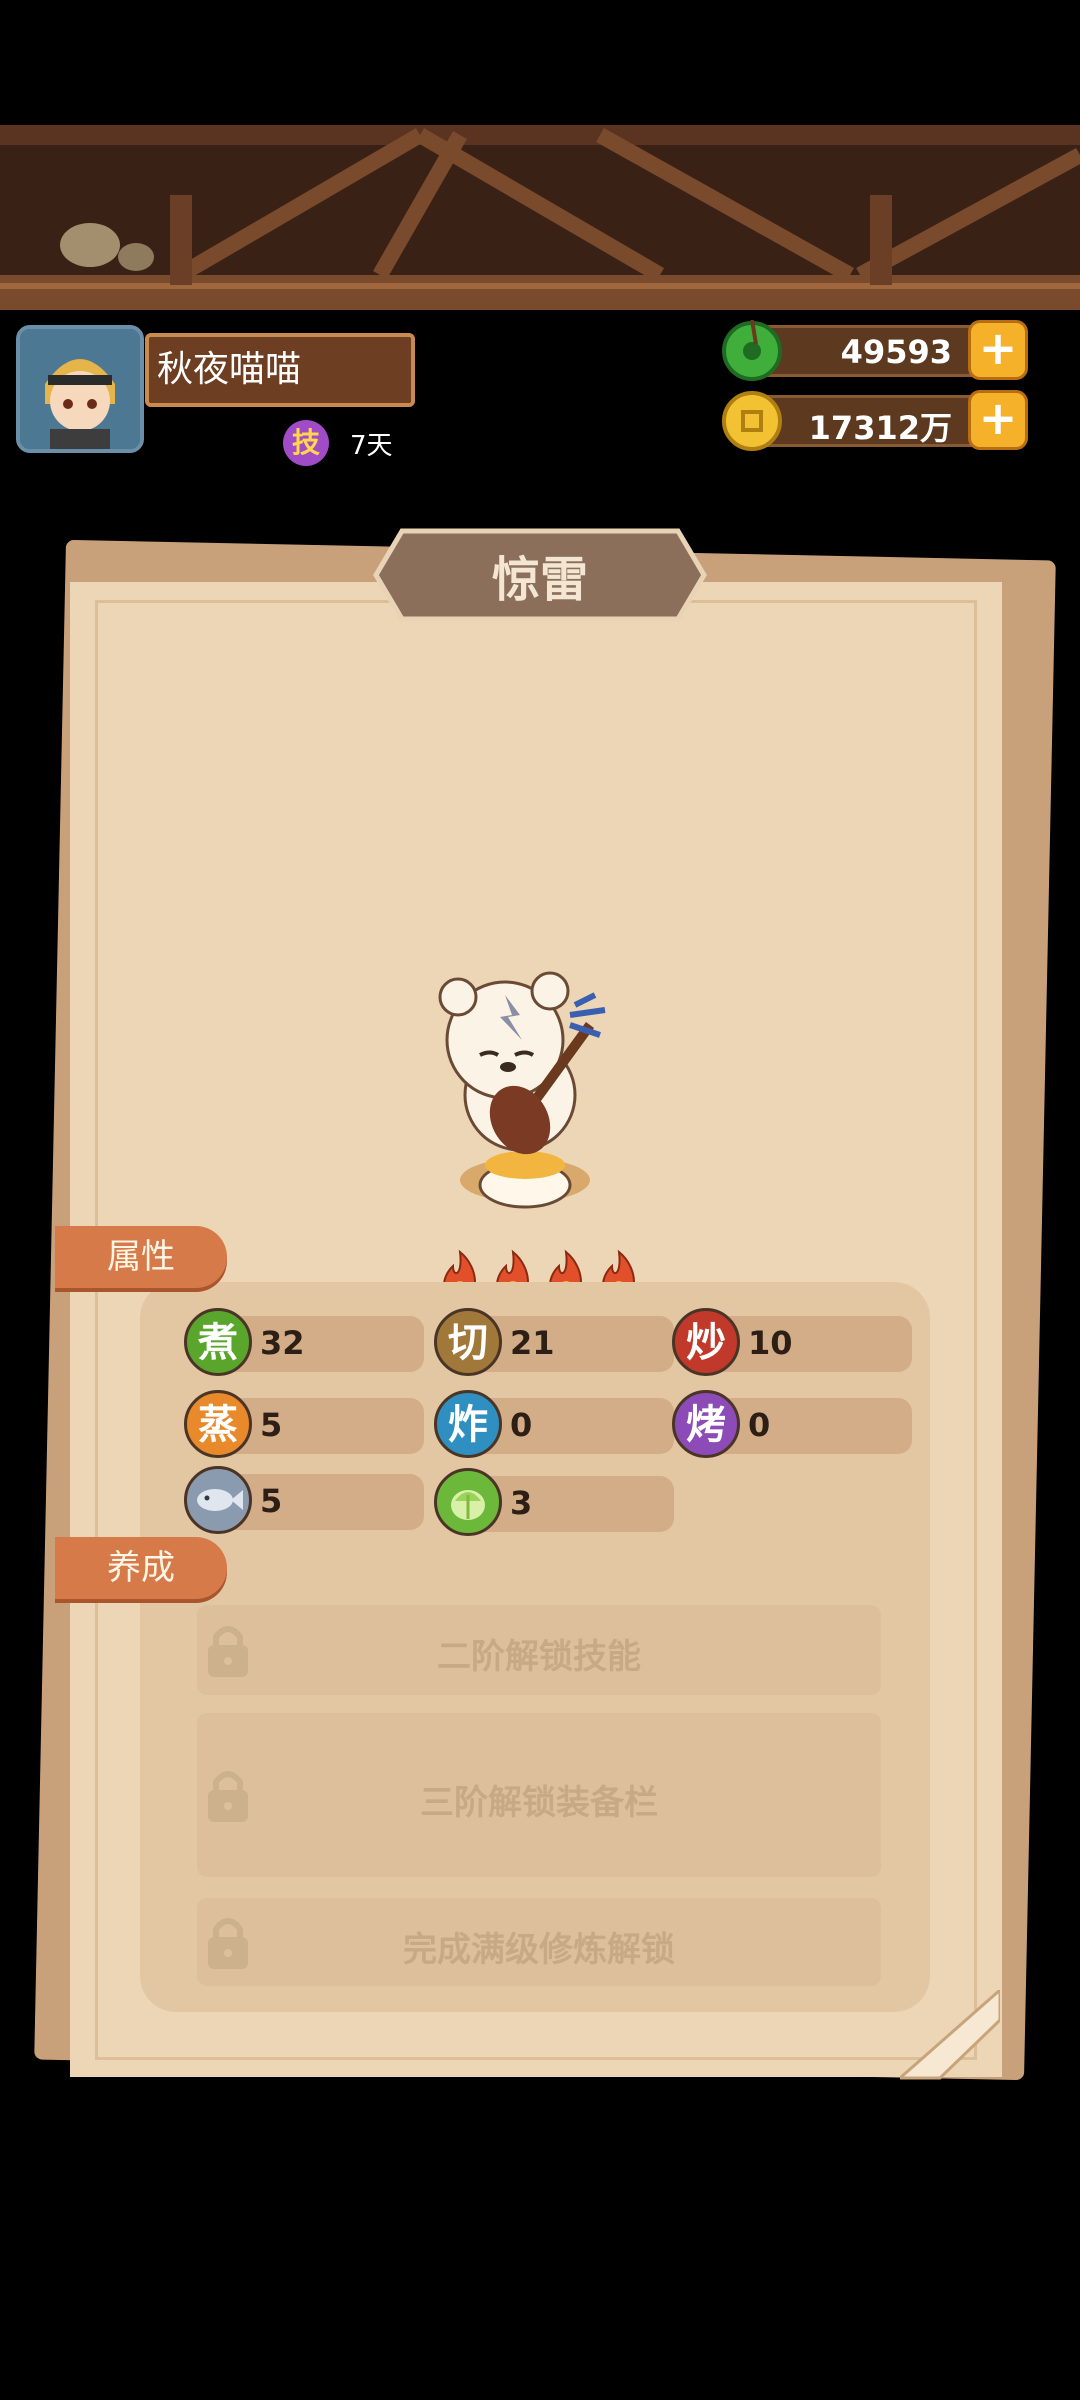 Image resolution: width=1080 pixels, height=2400 pixels. I want to click on stat-steam: 蒸 5, so click(304, 1424).